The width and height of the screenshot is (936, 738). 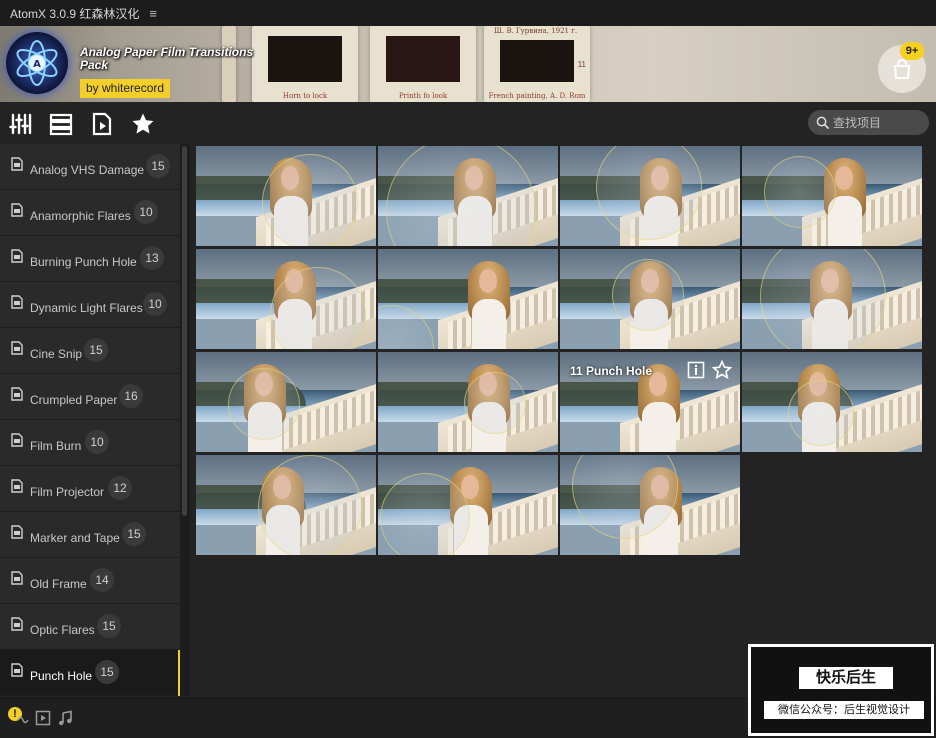 I want to click on sidebar-item: Old Frame 14, so click(x=90, y=581).